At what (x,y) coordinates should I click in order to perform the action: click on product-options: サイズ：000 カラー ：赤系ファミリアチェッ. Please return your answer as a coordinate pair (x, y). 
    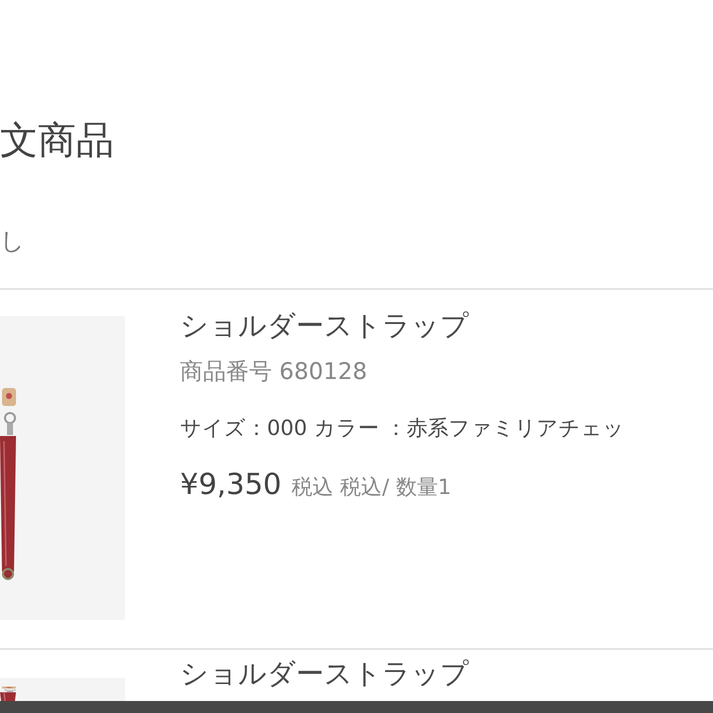
    Looking at the image, I should click on (402, 428).